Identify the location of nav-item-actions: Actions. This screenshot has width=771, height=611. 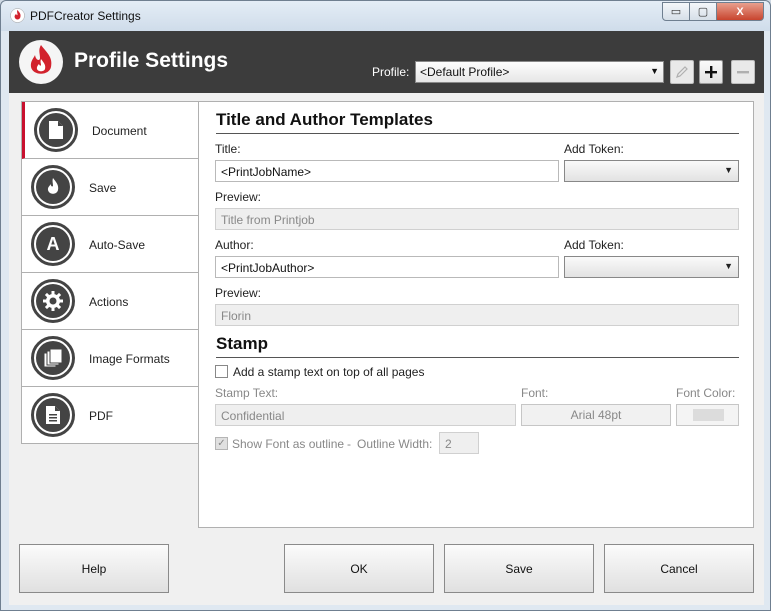
(110, 301).